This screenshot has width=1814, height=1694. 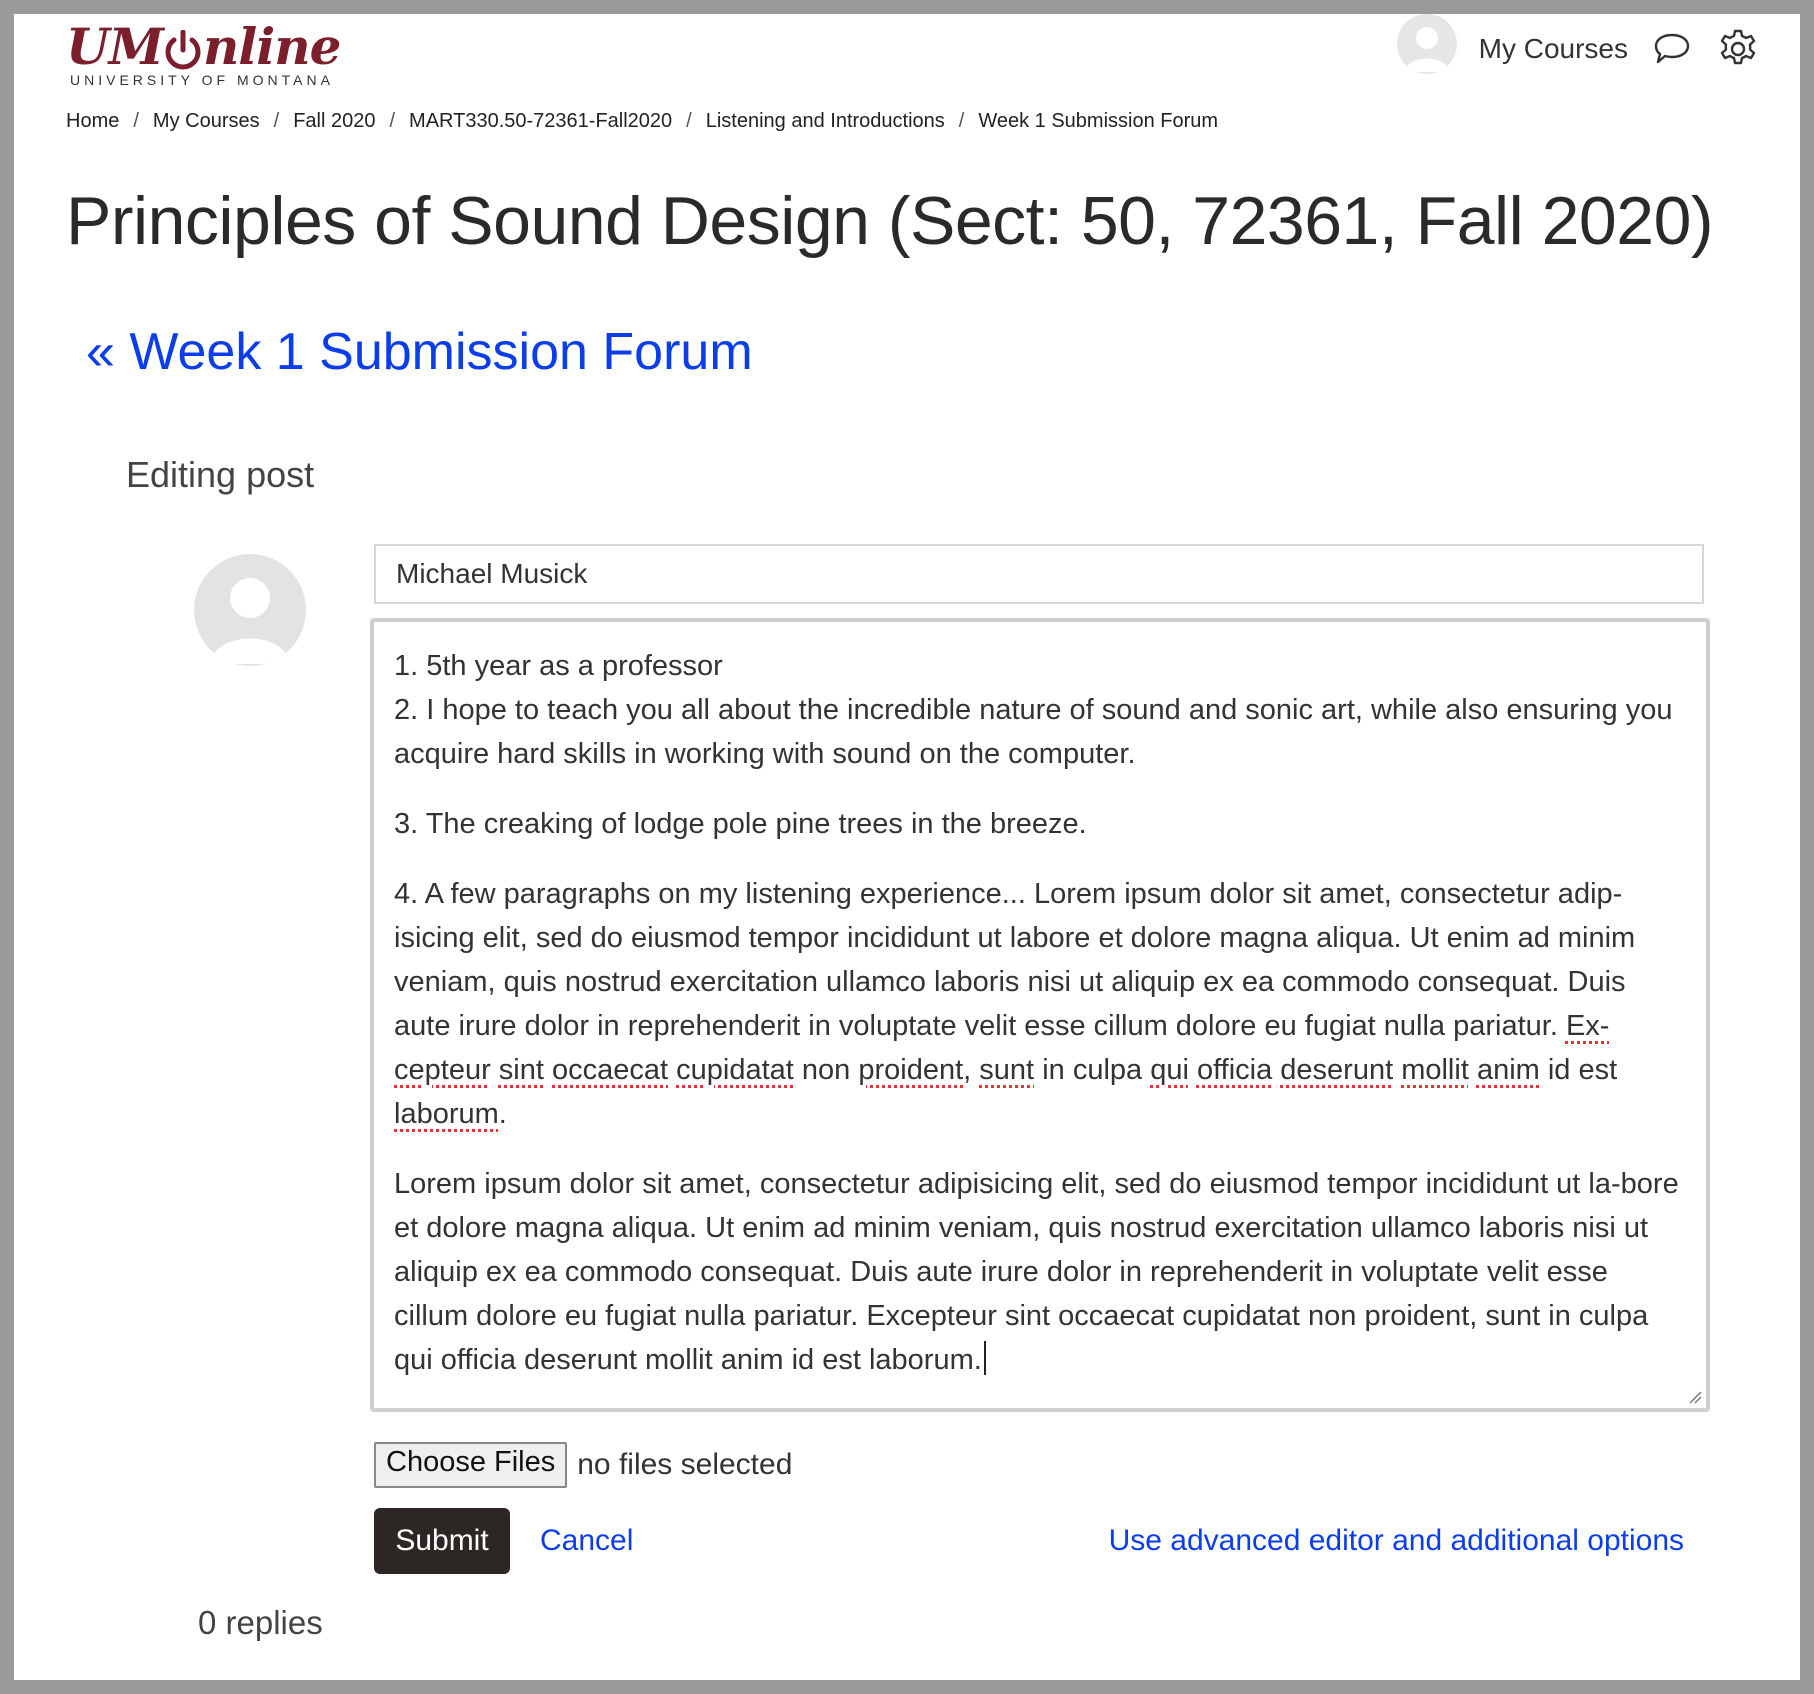 I want to click on user-avatar, so click(x=1426, y=44).